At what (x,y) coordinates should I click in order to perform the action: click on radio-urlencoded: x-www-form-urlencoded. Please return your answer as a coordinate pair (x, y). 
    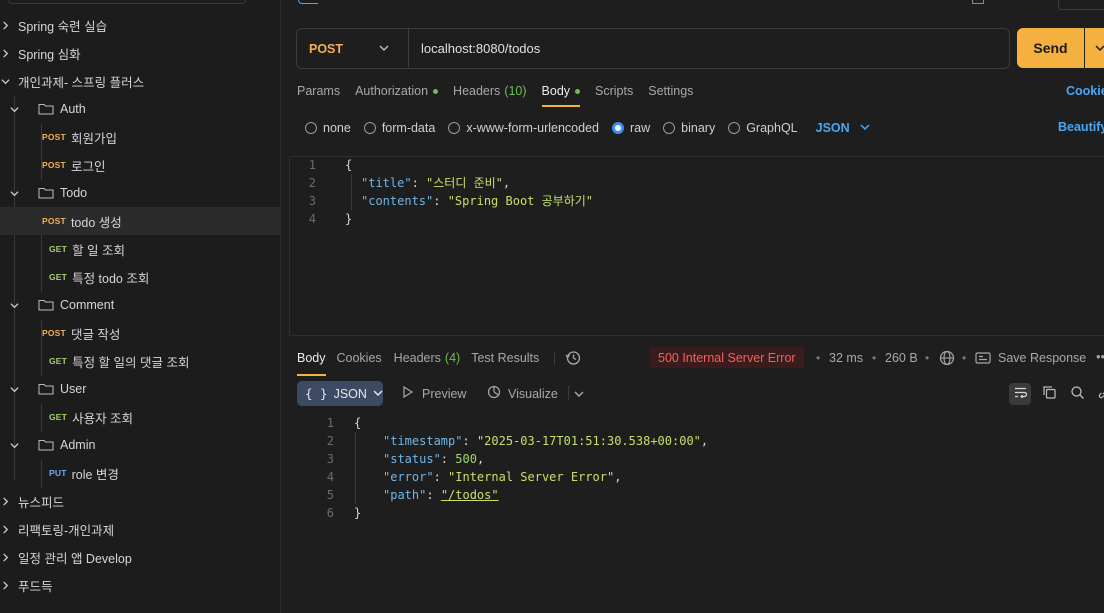
    Looking at the image, I should click on (523, 128).